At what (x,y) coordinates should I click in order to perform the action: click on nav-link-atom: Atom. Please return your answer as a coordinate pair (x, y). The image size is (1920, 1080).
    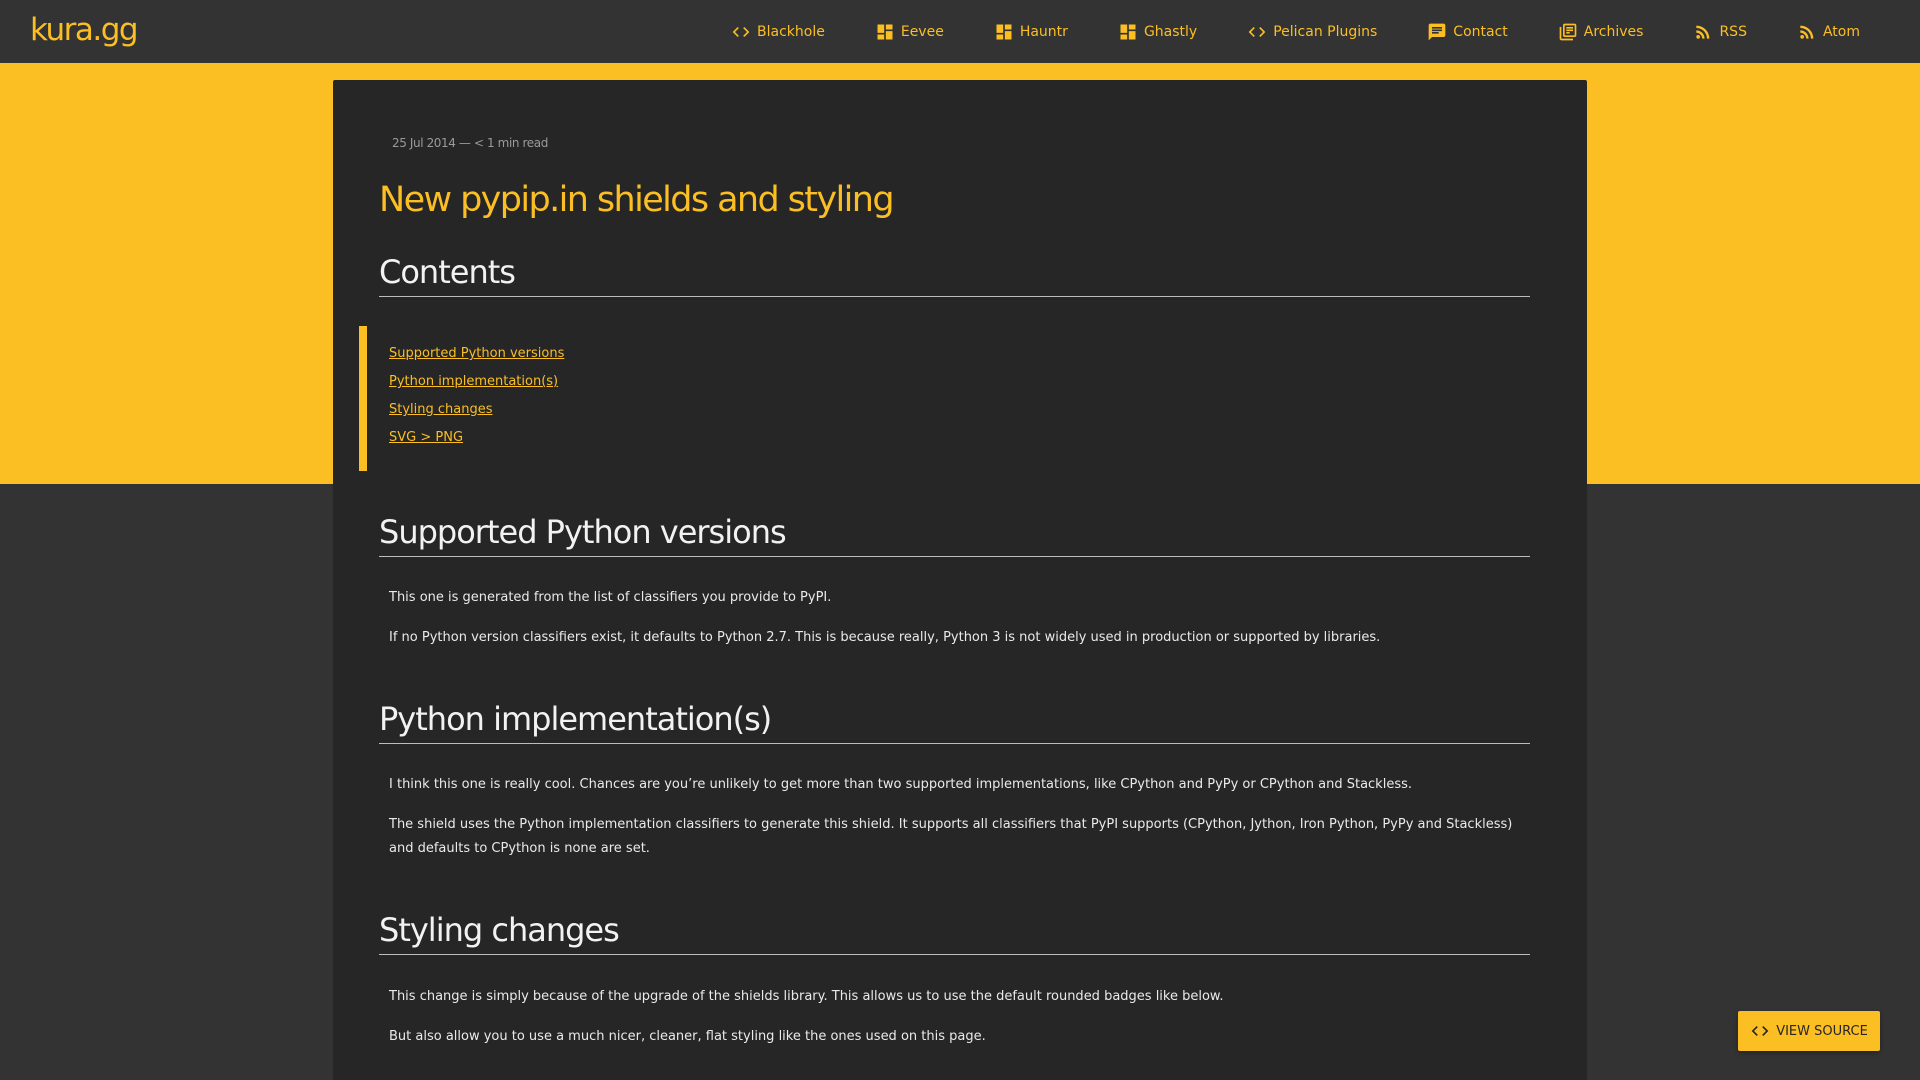
    Looking at the image, I should click on (1828, 32).